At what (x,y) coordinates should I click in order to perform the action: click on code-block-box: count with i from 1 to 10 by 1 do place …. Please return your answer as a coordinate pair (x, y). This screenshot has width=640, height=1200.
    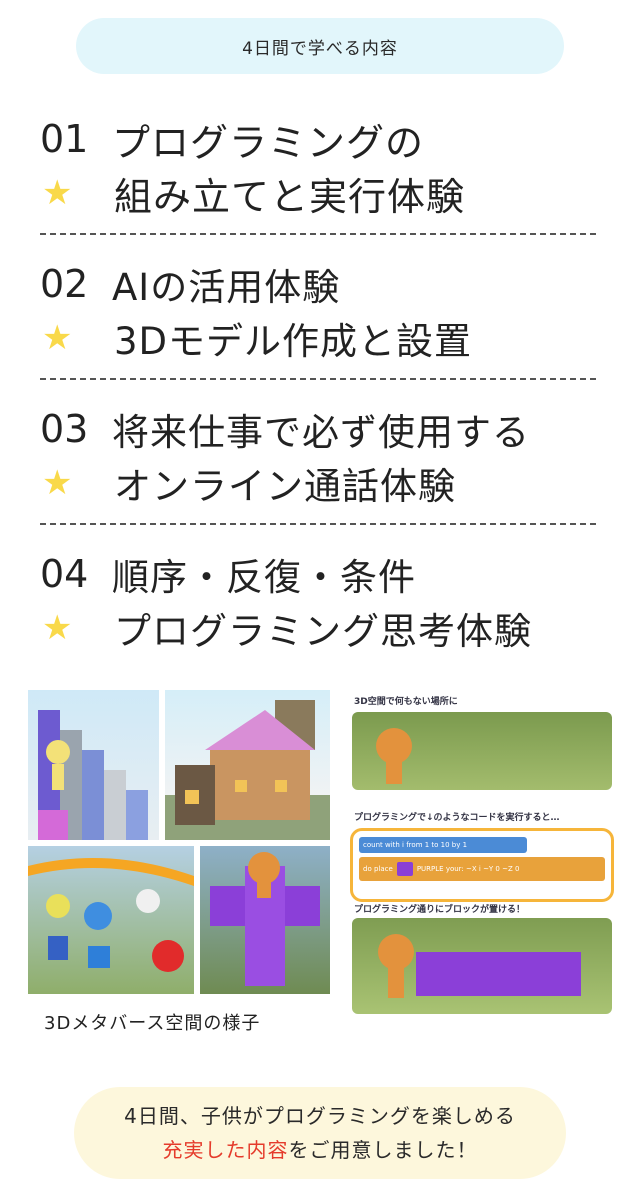
    Looking at the image, I should click on (482, 865).